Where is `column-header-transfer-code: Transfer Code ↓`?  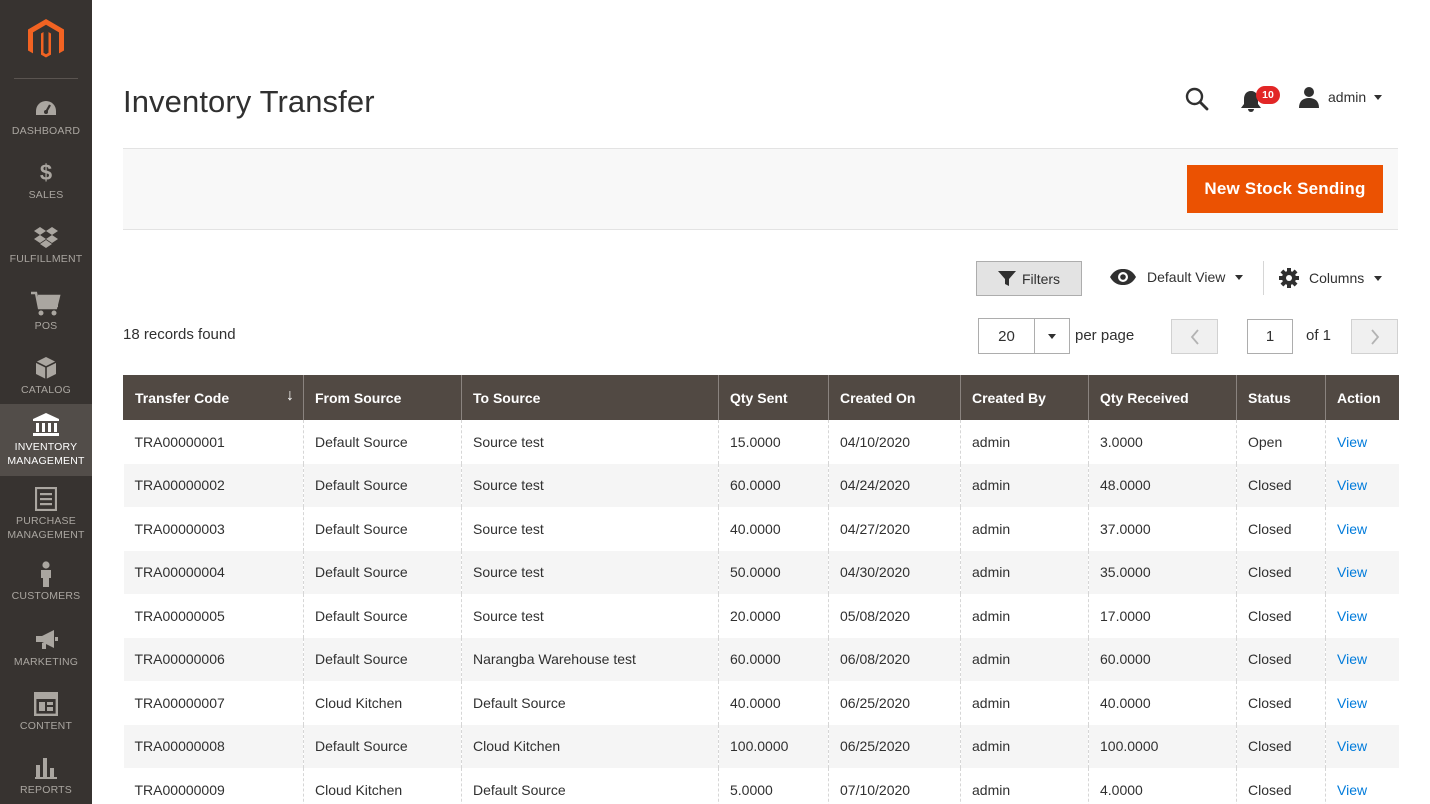 column-header-transfer-code: Transfer Code ↓ is located at coordinates (213, 397).